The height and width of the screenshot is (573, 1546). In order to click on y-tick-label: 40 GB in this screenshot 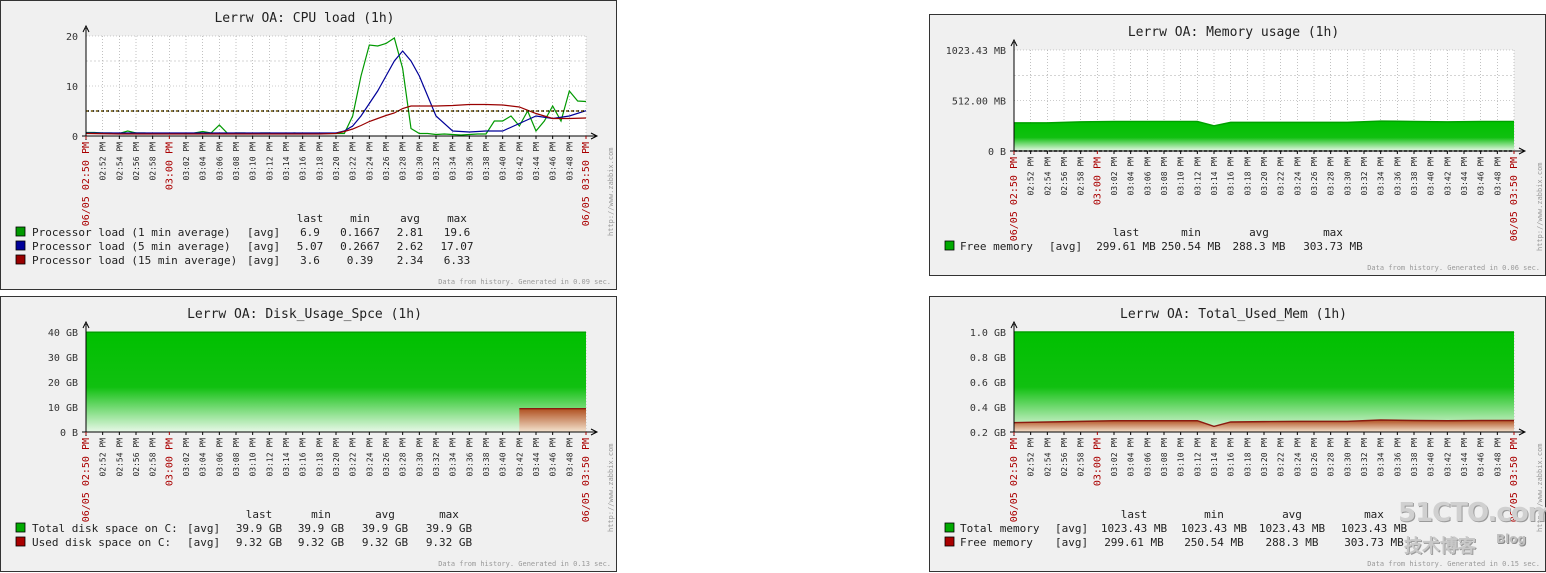, I will do `click(63, 333)`.